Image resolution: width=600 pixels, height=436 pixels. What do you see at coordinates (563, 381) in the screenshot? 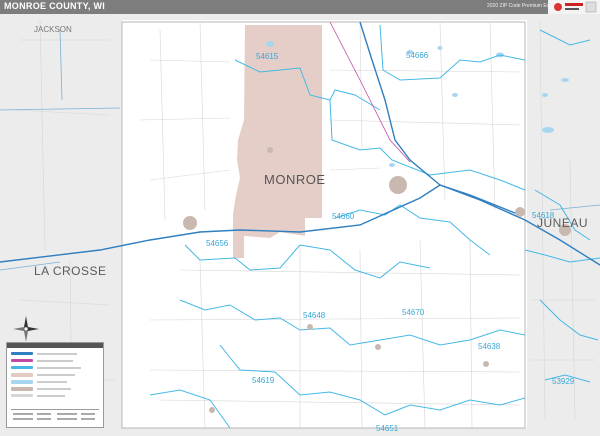
I see `zip-label-53929: 53929` at bounding box center [563, 381].